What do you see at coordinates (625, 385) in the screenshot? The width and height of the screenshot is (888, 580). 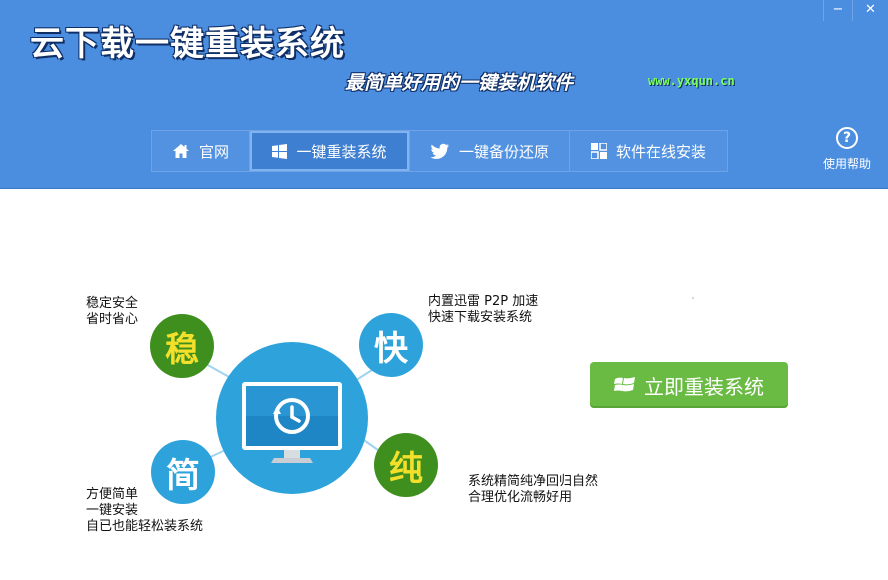 I see `windows-icon` at bounding box center [625, 385].